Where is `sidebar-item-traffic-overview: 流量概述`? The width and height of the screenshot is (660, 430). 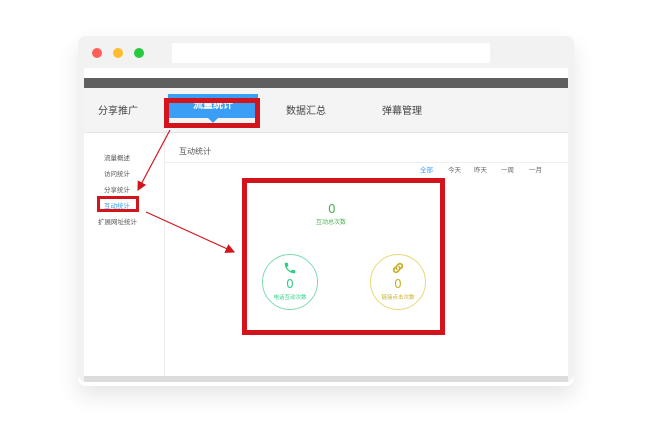
sidebar-item-traffic-overview: 流量概述 is located at coordinates (117, 157).